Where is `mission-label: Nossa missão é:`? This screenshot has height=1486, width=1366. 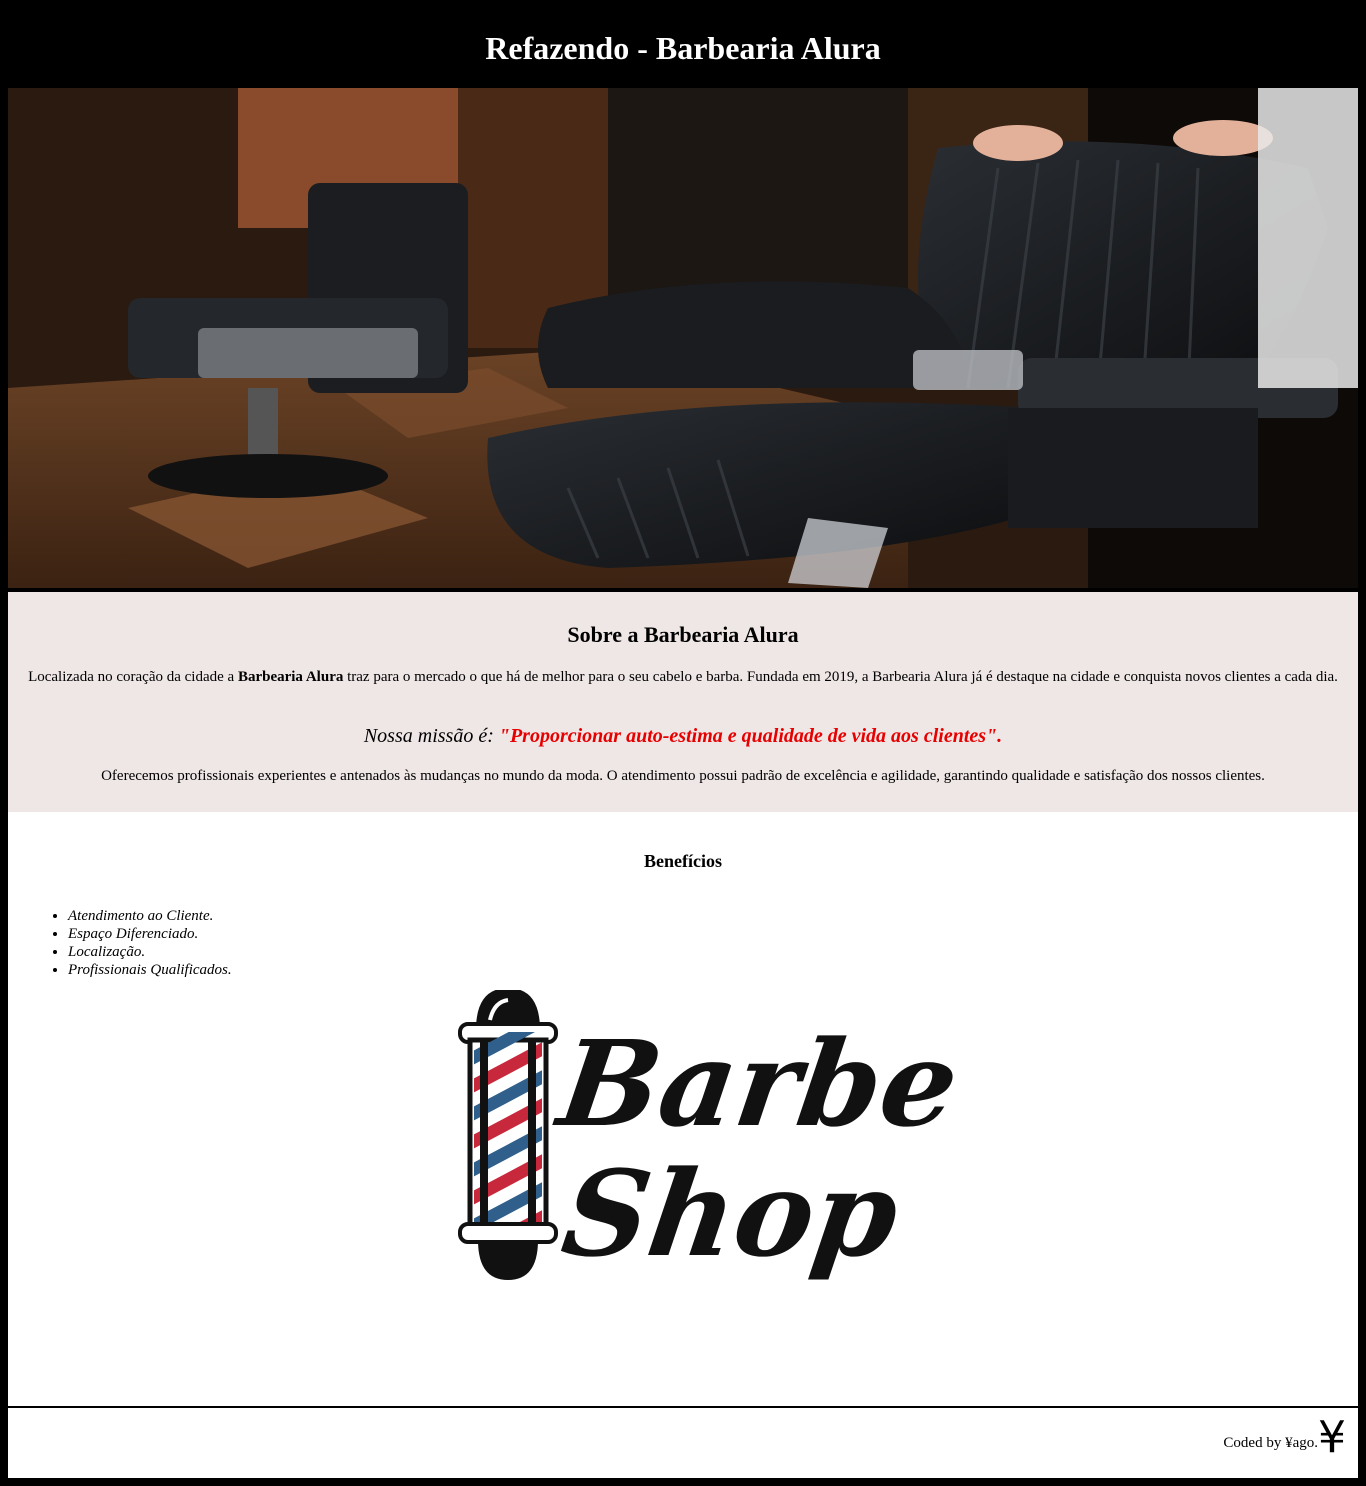
mission-label: Nossa missão é: is located at coordinates (431, 736).